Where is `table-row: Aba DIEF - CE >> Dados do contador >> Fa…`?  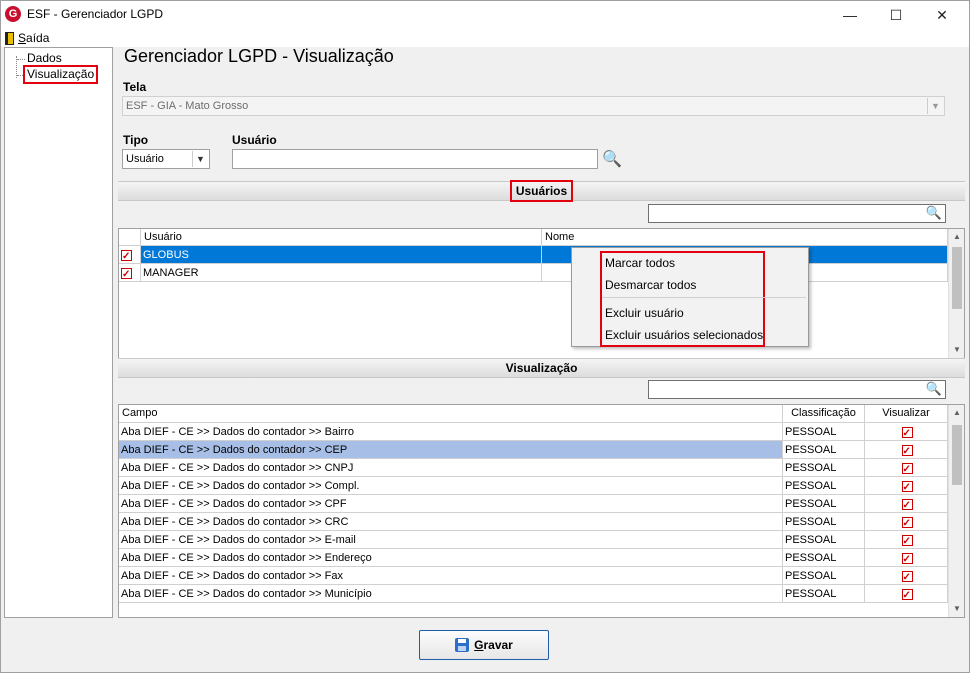 table-row: Aba DIEF - CE >> Dados do contador >> Fa… is located at coordinates (533, 576).